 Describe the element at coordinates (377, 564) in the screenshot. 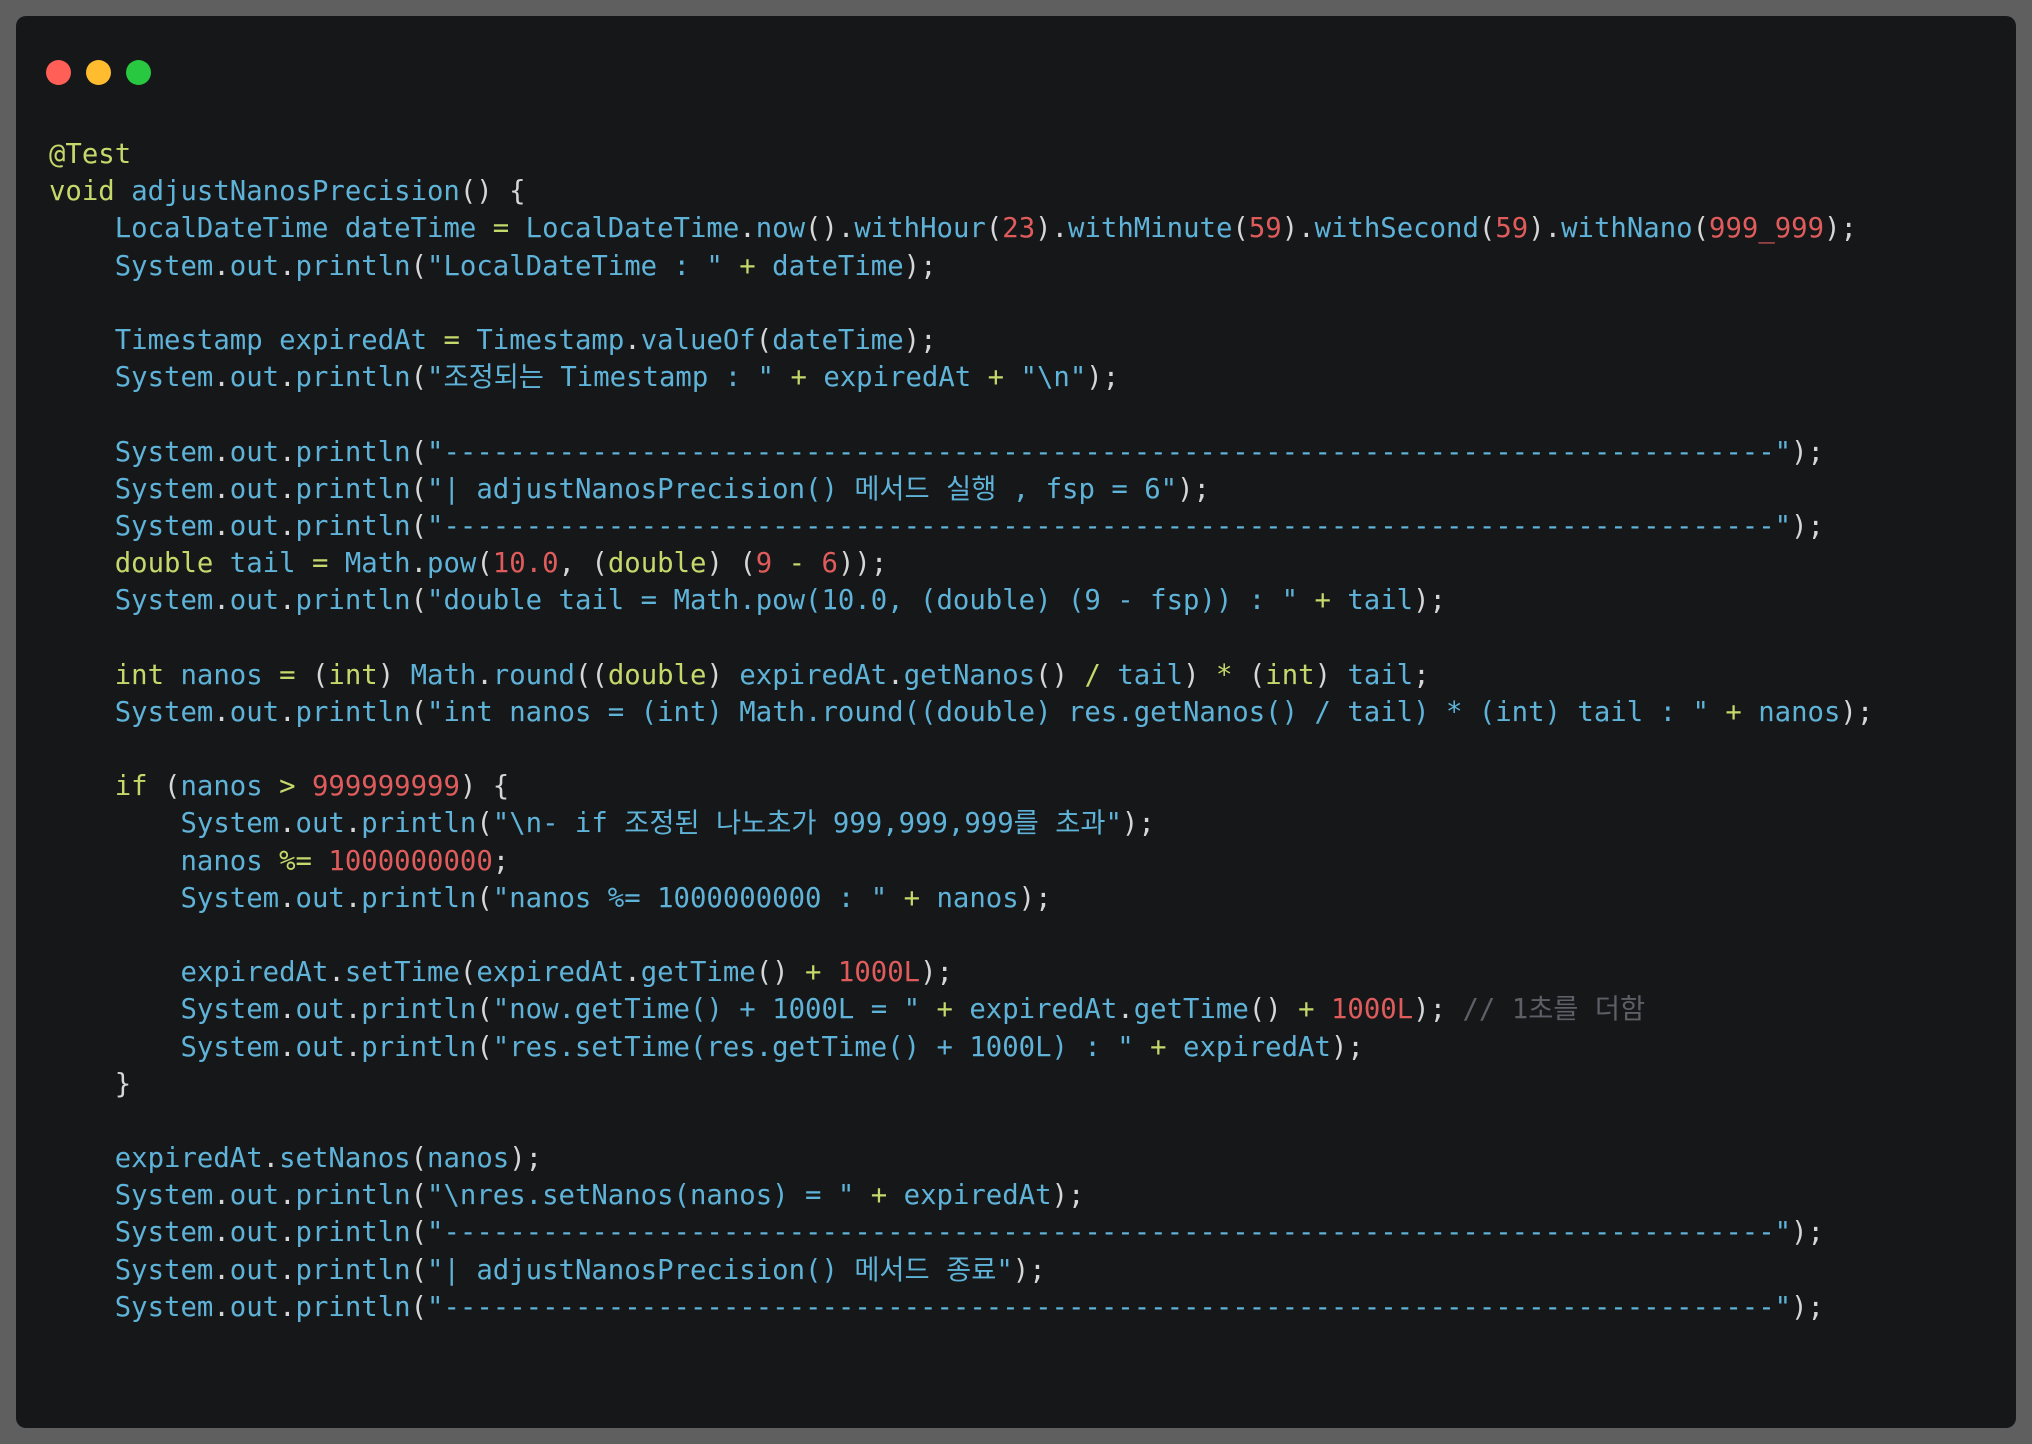

I see `code-token: Math` at that location.